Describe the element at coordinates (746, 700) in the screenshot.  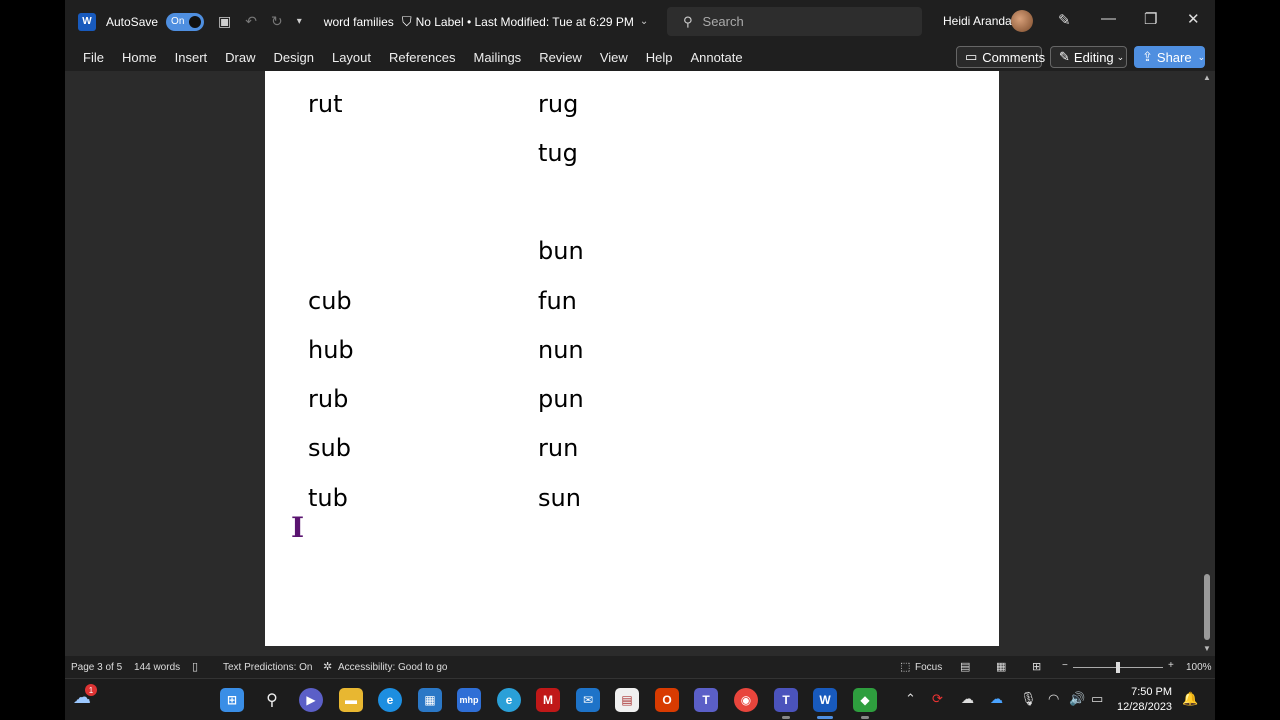
I see `chrome-icon: ◉` at that location.